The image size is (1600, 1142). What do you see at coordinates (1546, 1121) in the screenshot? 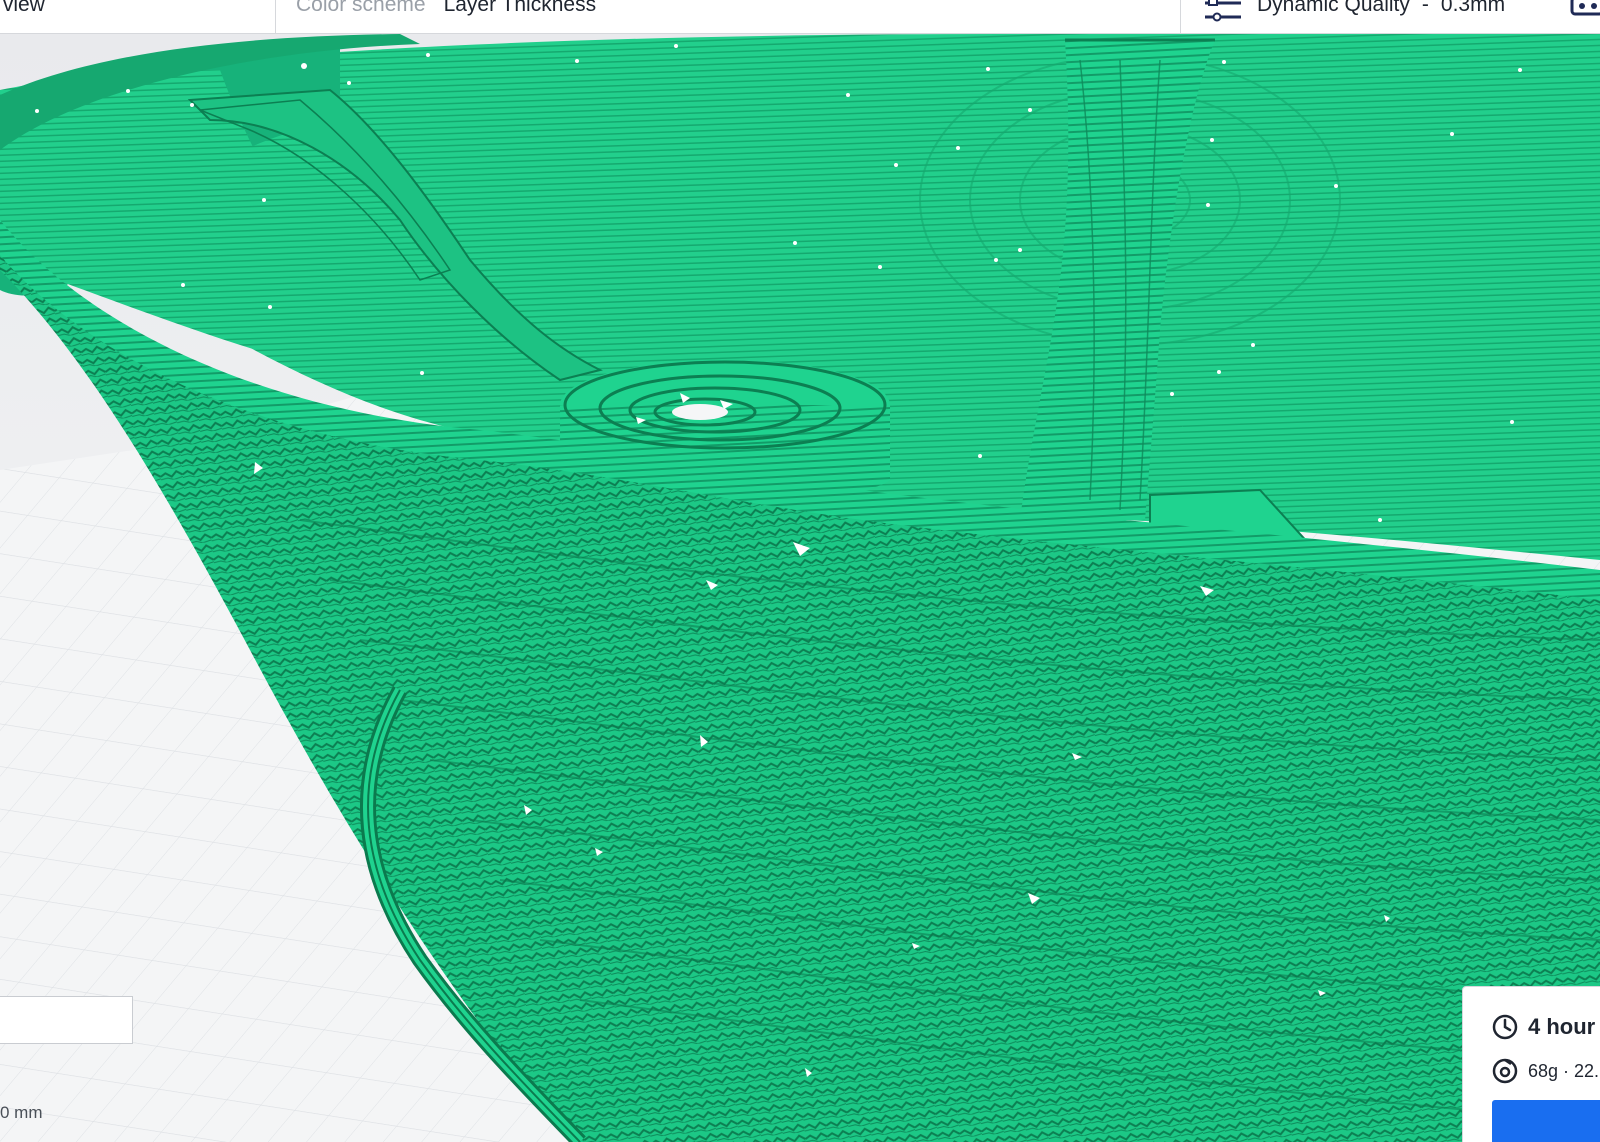
I see `save-to-disk-button` at bounding box center [1546, 1121].